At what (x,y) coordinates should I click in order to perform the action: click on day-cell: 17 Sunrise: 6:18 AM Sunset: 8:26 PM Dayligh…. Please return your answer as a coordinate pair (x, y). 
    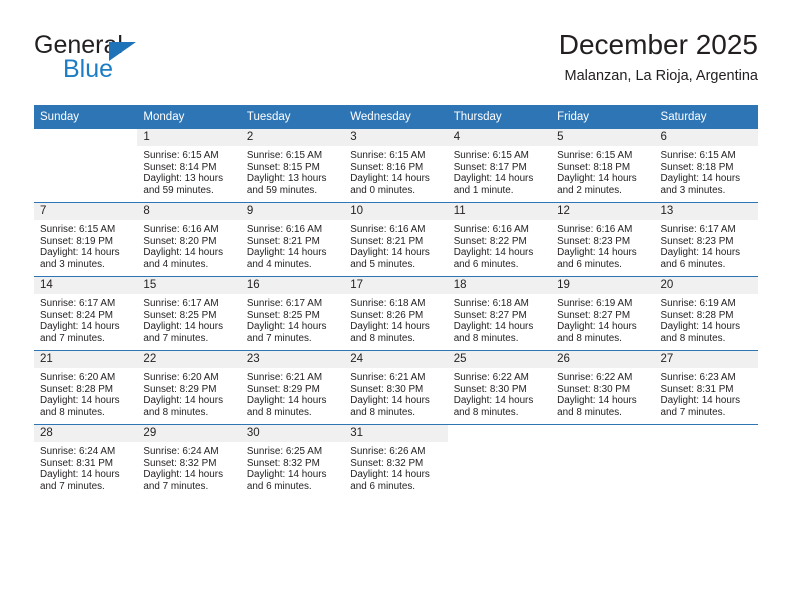
    Looking at the image, I should click on (396, 313).